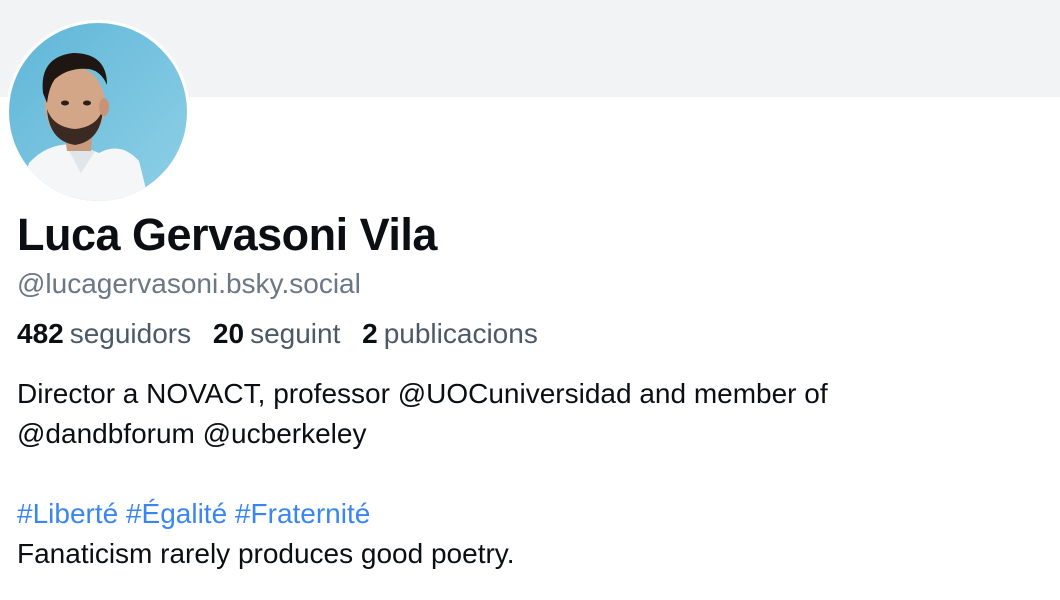 The width and height of the screenshot is (1060, 600). Describe the element at coordinates (228, 333) in the screenshot. I see `following-count: 20` at that location.